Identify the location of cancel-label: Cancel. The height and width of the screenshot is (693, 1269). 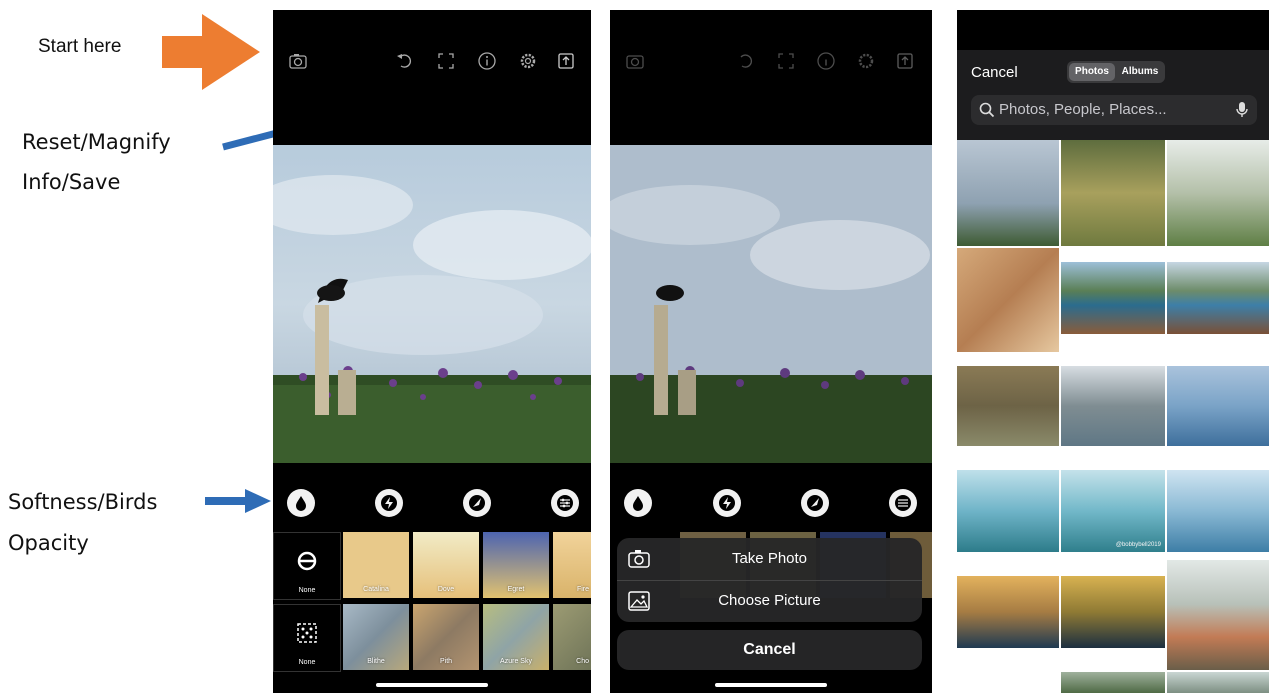
(769, 649).